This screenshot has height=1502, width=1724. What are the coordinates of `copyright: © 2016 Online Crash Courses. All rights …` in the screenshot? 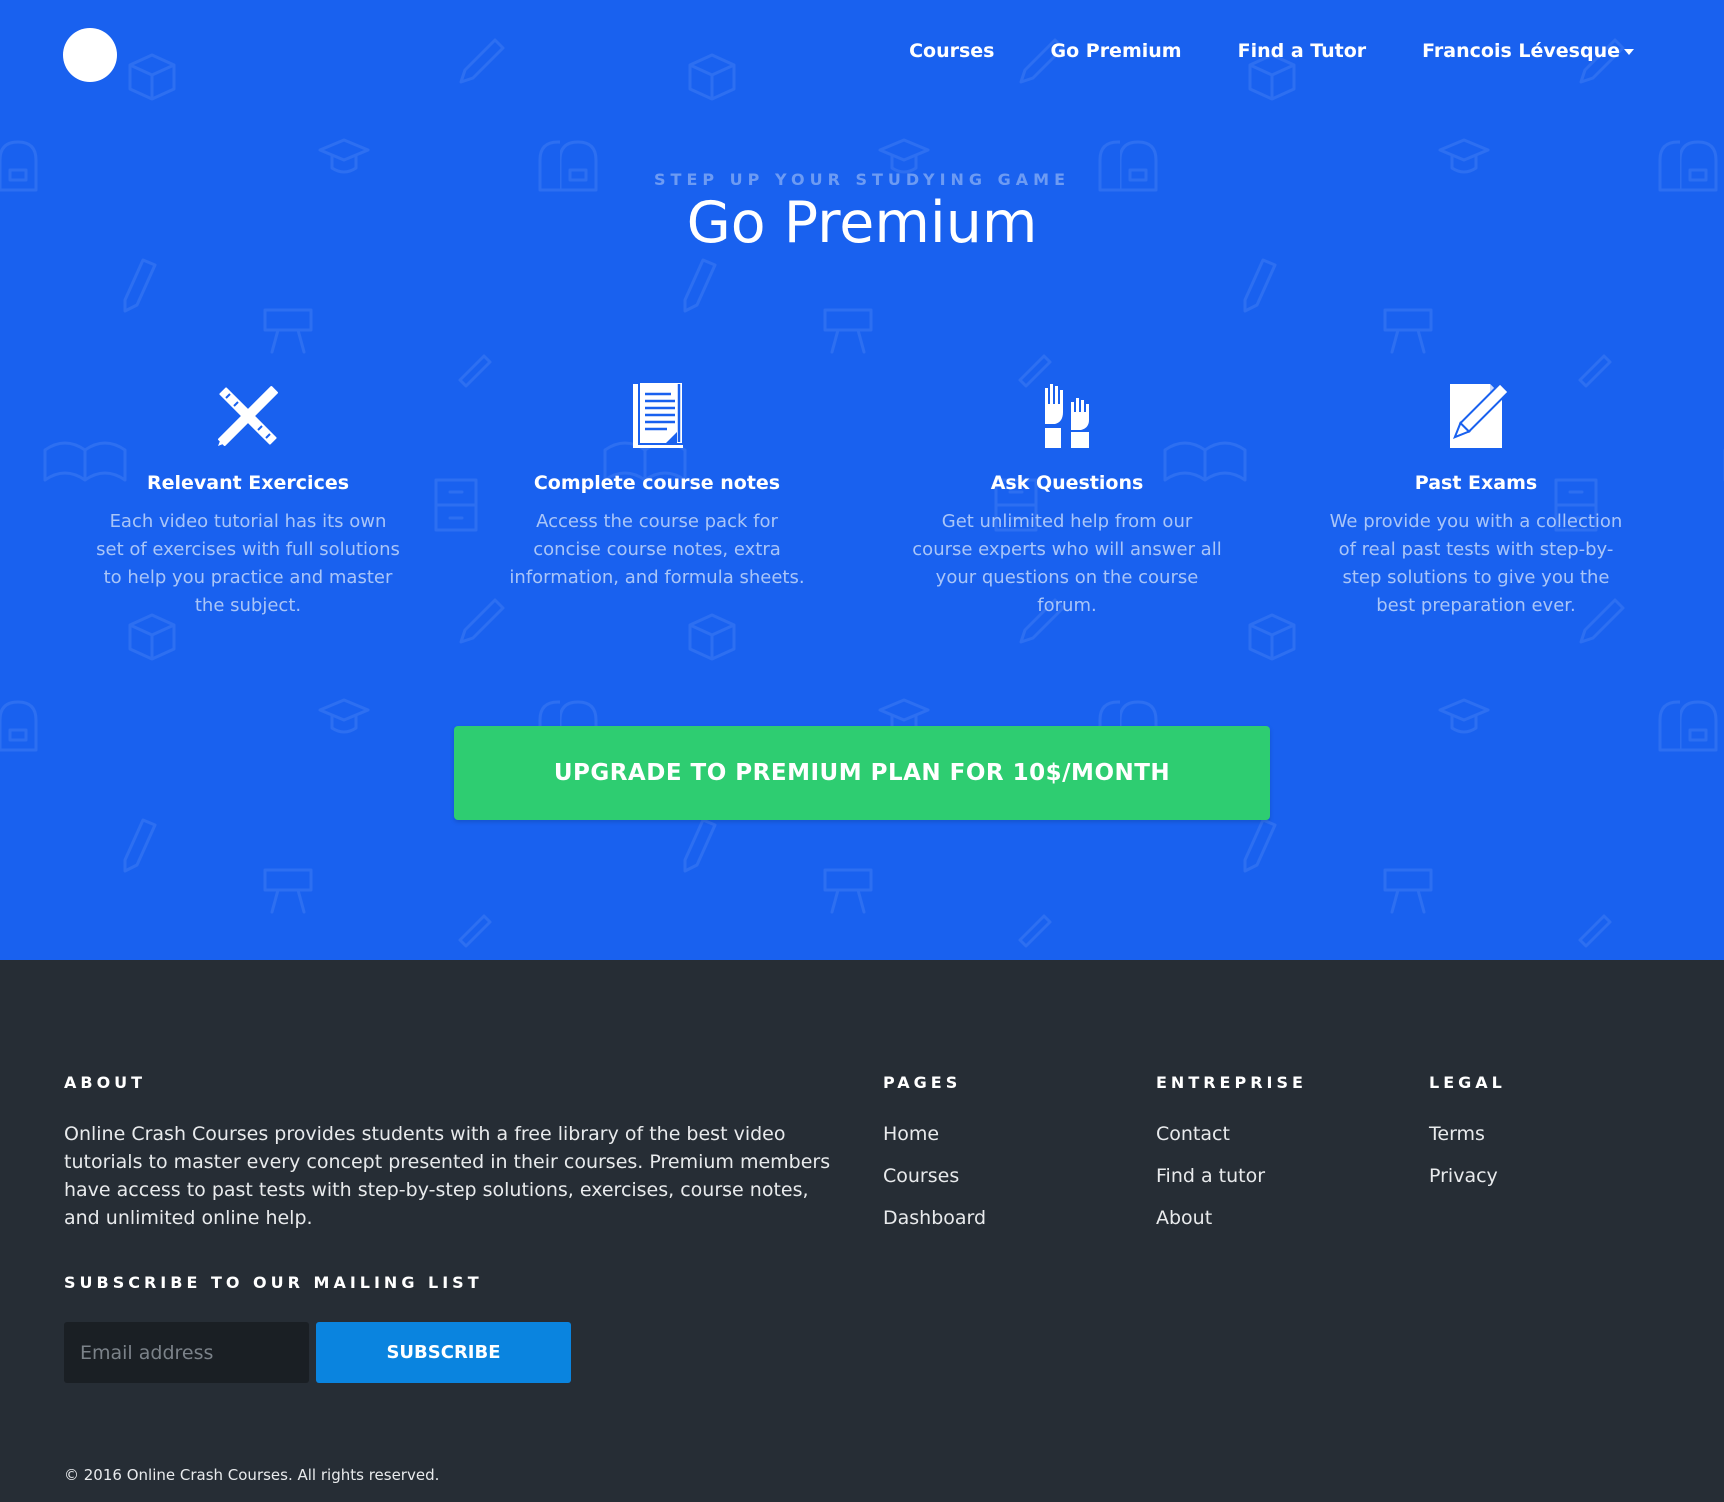 It's located at (252, 1475).